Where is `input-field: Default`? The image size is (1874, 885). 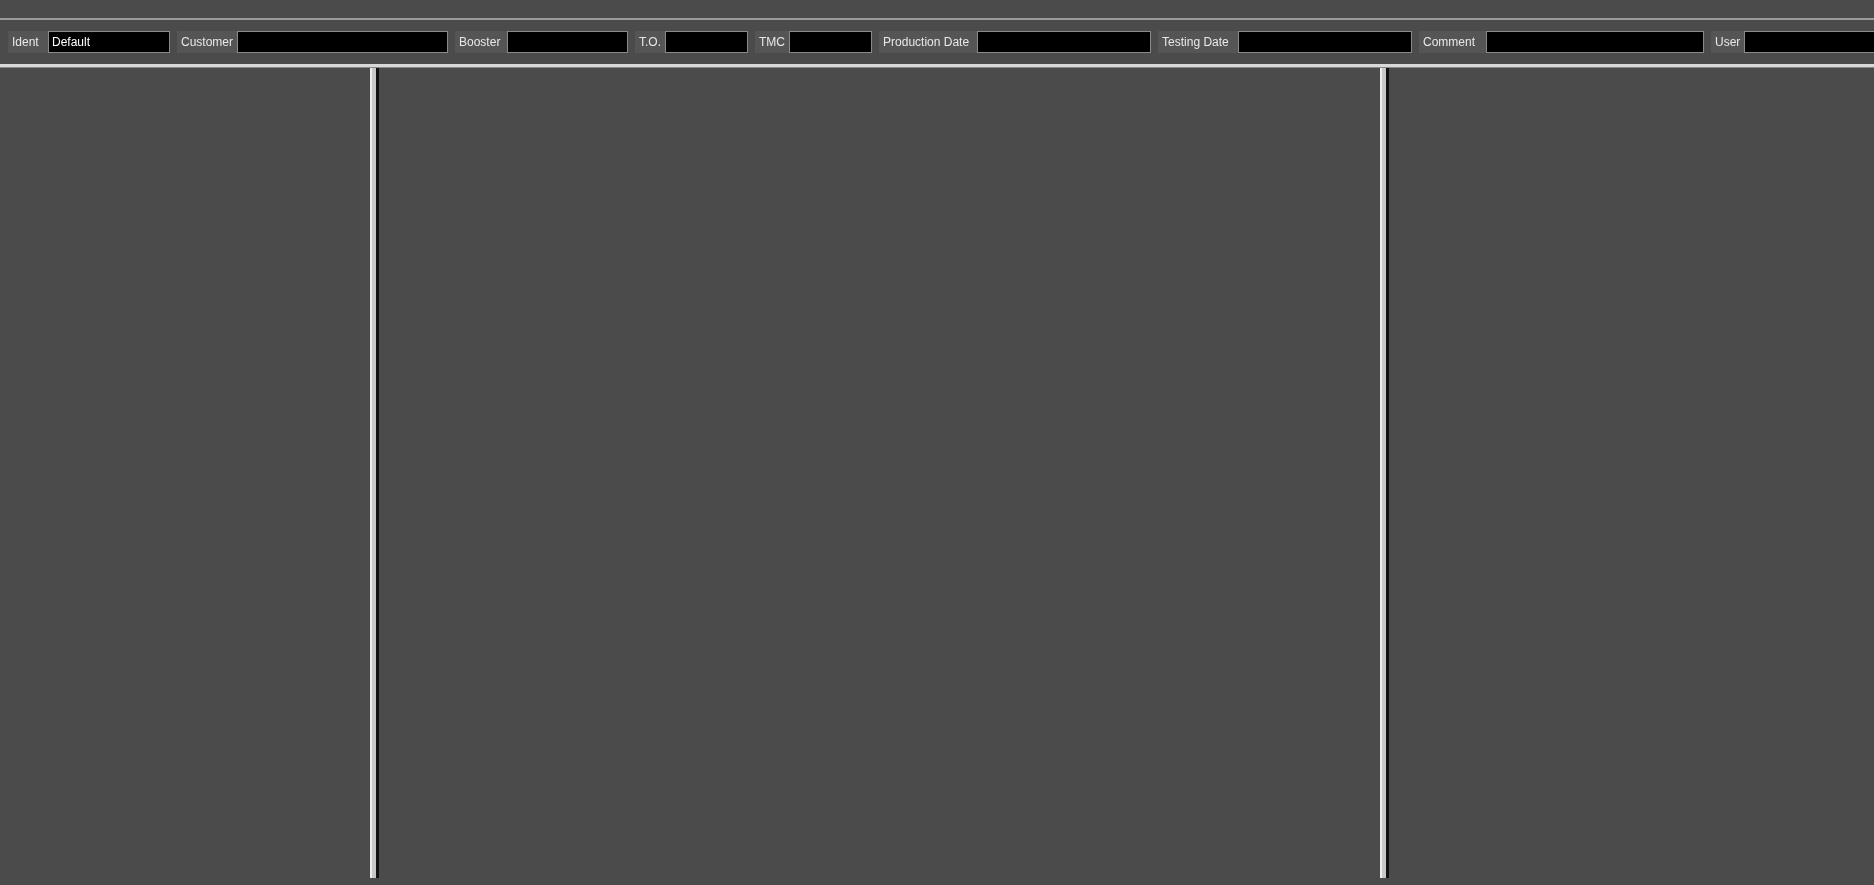 input-field: Default is located at coordinates (109, 42).